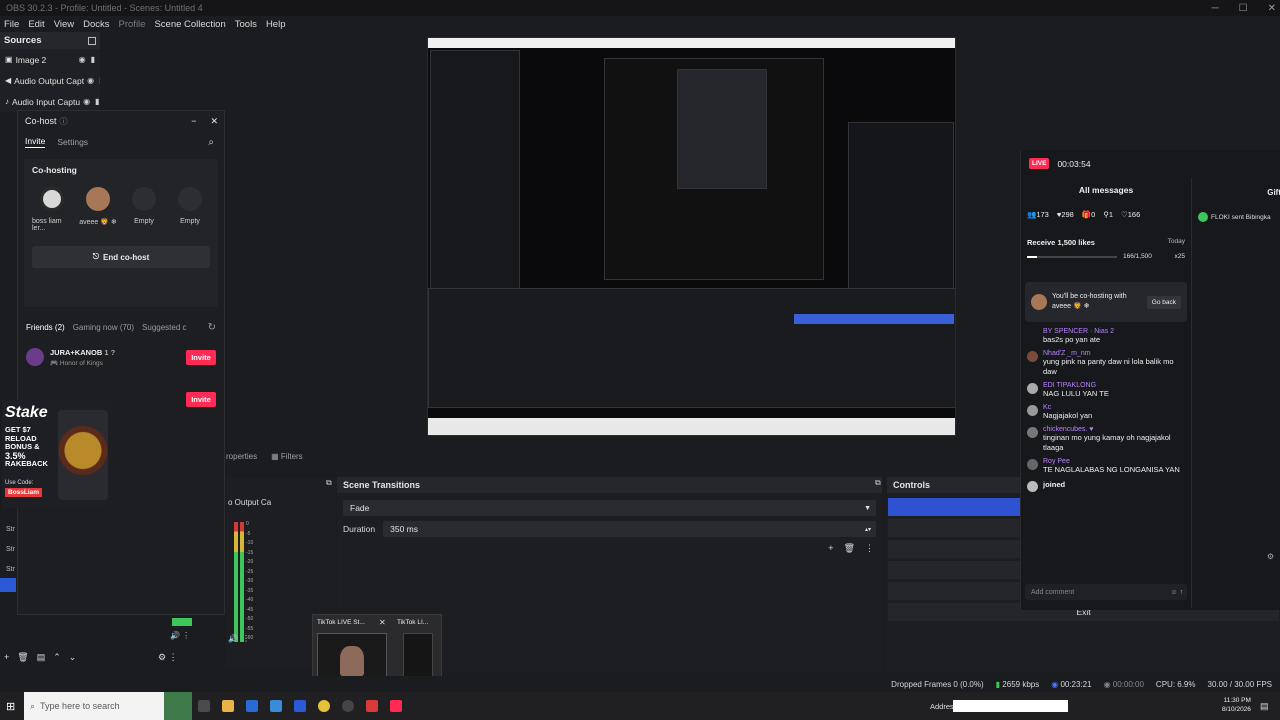 The image size is (1280, 720). I want to click on taskbar-search: ⌕ Type here to search, so click(94, 706).